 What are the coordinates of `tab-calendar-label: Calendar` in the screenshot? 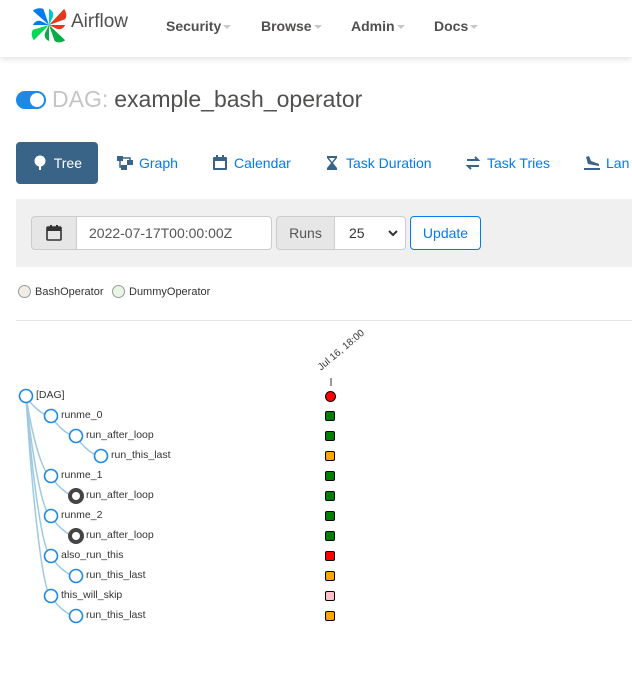 It's located at (262, 163).